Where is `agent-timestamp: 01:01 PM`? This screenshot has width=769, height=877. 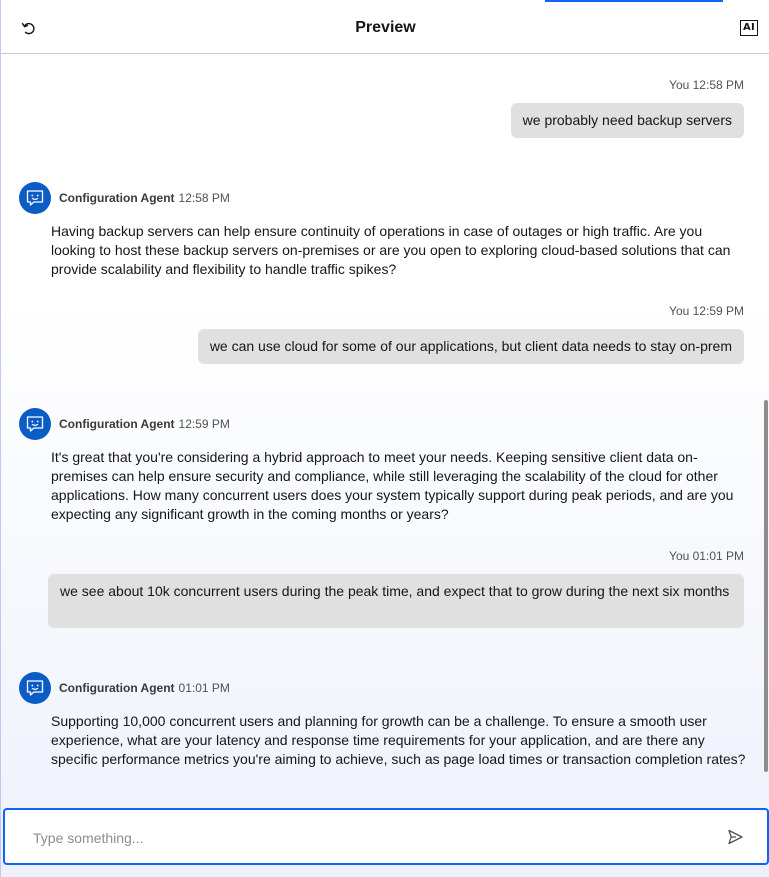 agent-timestamp: 01:01 PM is located at coordinates (204, 688).